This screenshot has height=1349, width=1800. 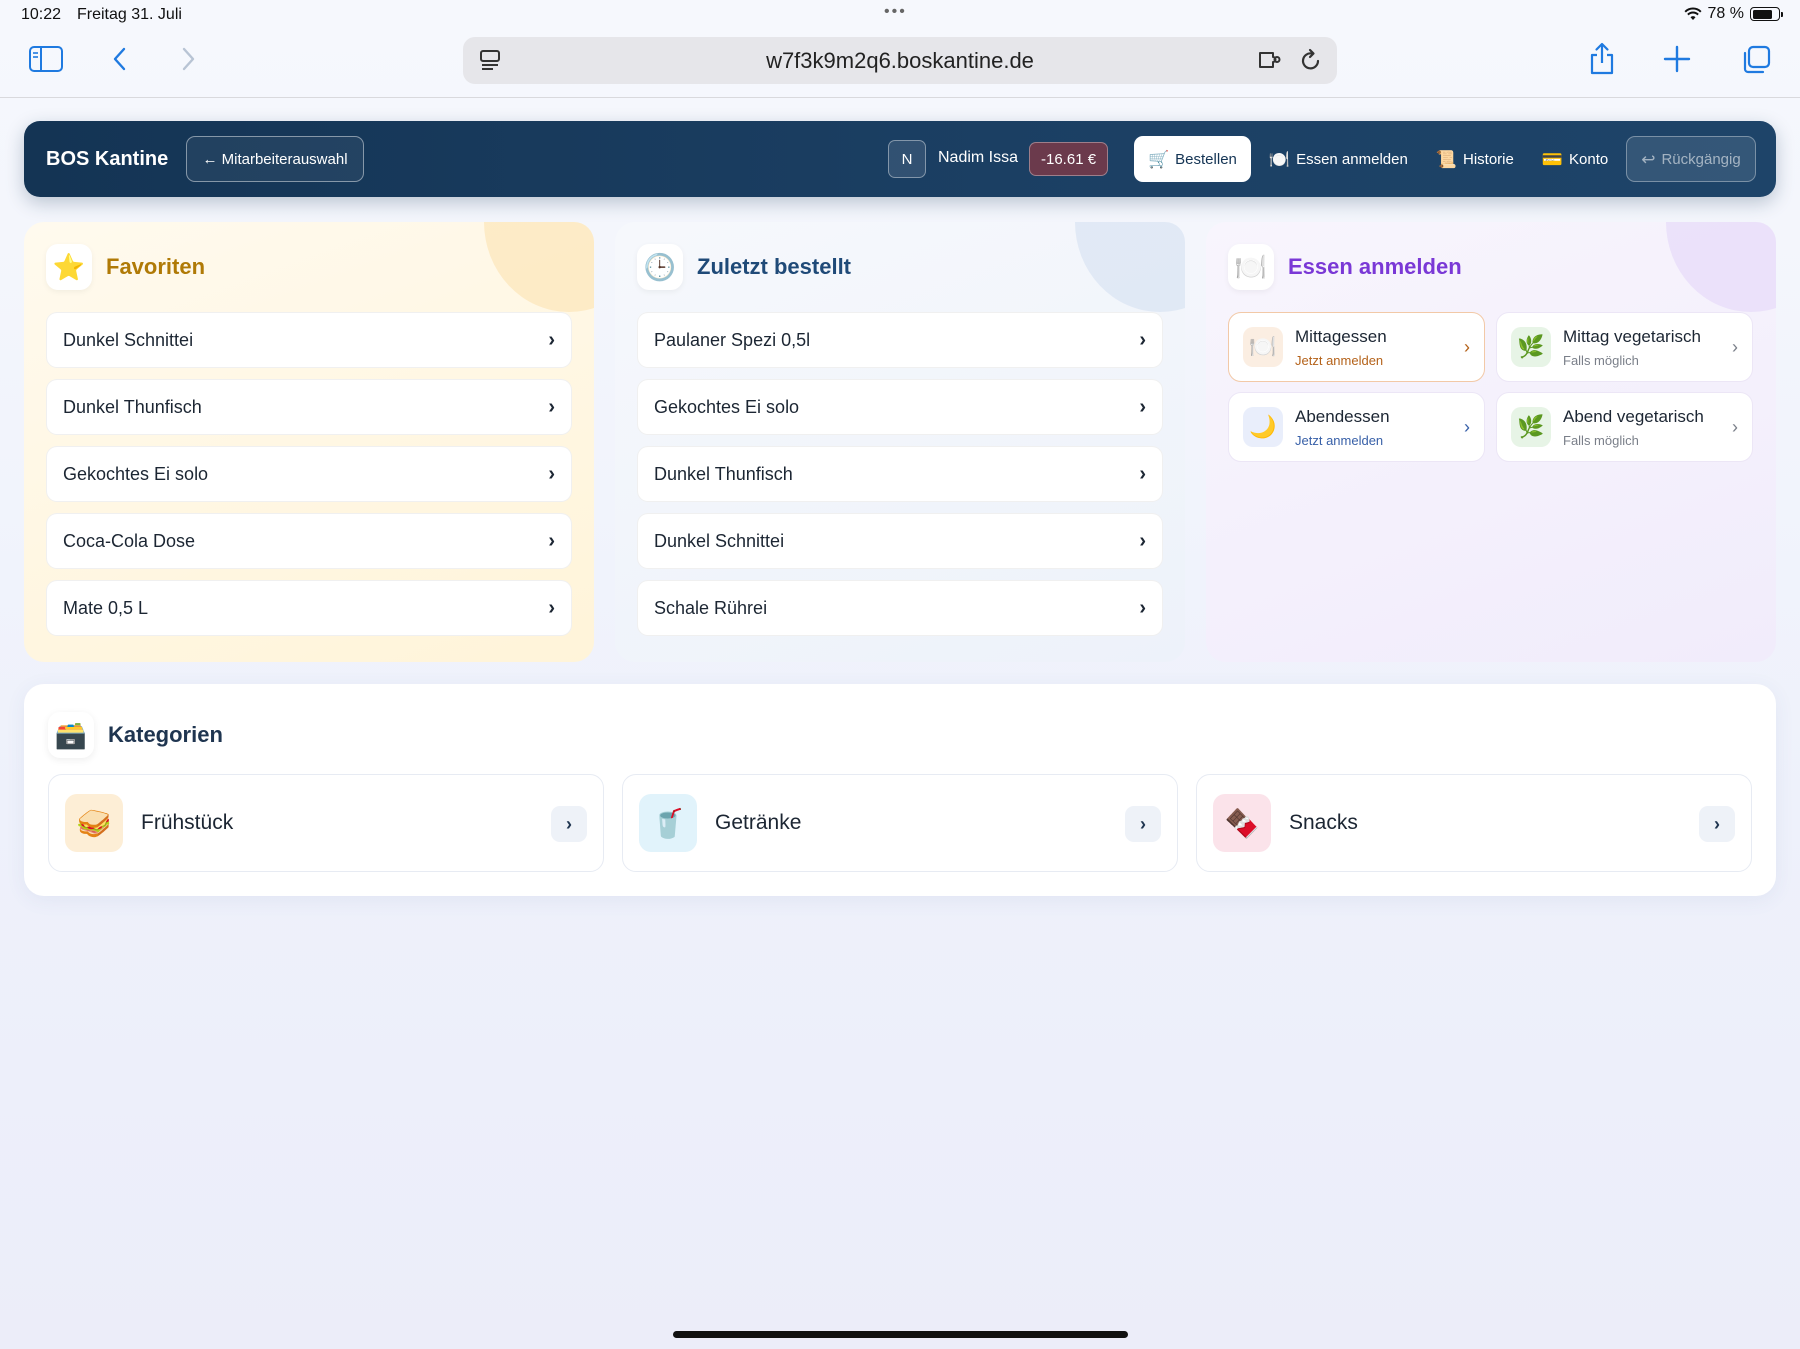 I want to click on nav-label: Rückgängig, so click(x=1701, y=159).